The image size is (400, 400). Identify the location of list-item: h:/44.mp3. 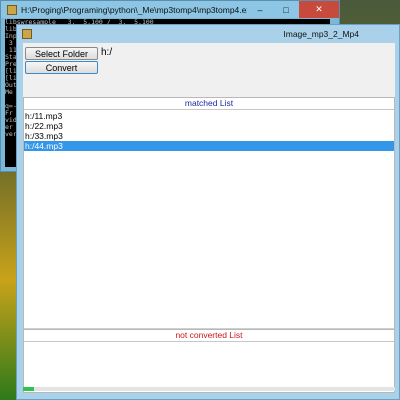
(209, 146).